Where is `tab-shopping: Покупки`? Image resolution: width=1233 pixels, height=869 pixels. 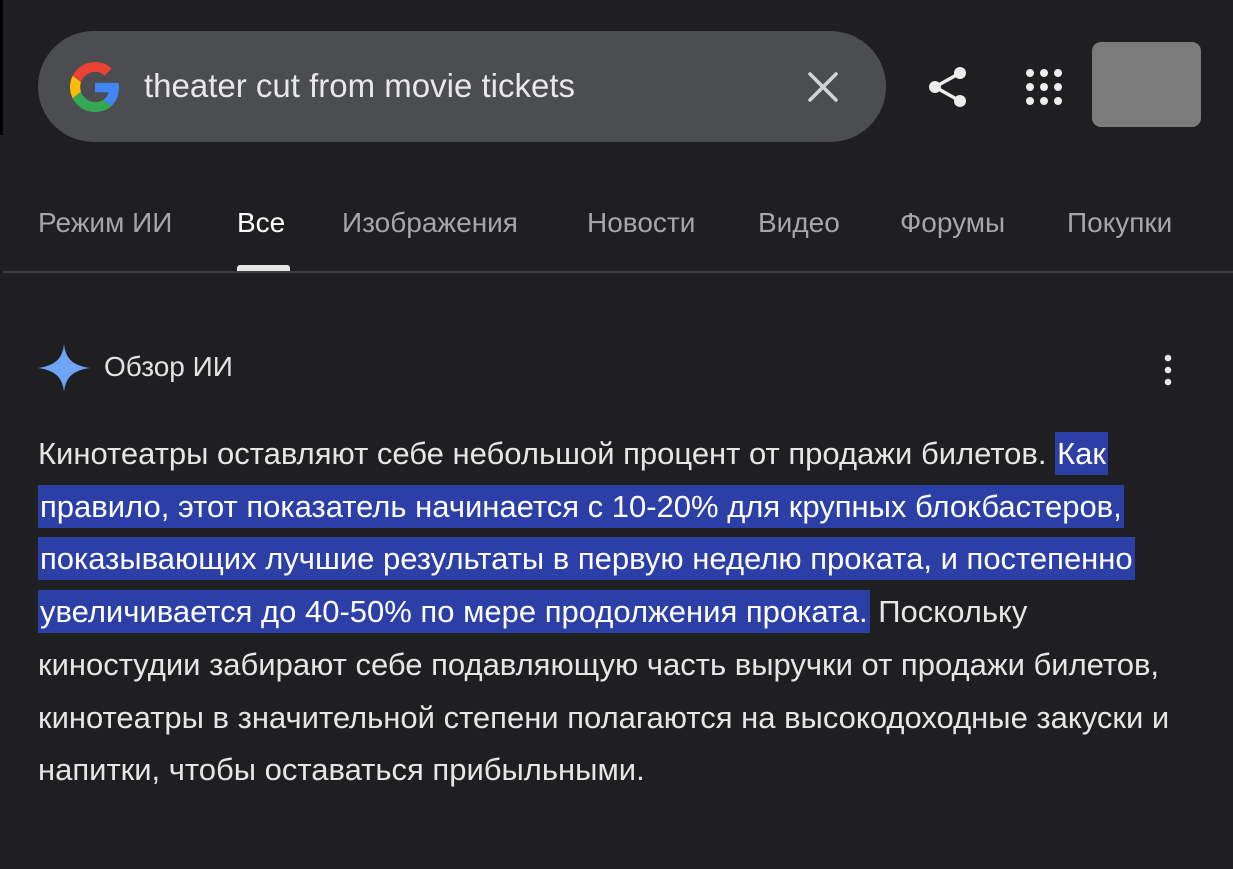 tab-shopping: Покупки is located at coordinates (1119, 223).